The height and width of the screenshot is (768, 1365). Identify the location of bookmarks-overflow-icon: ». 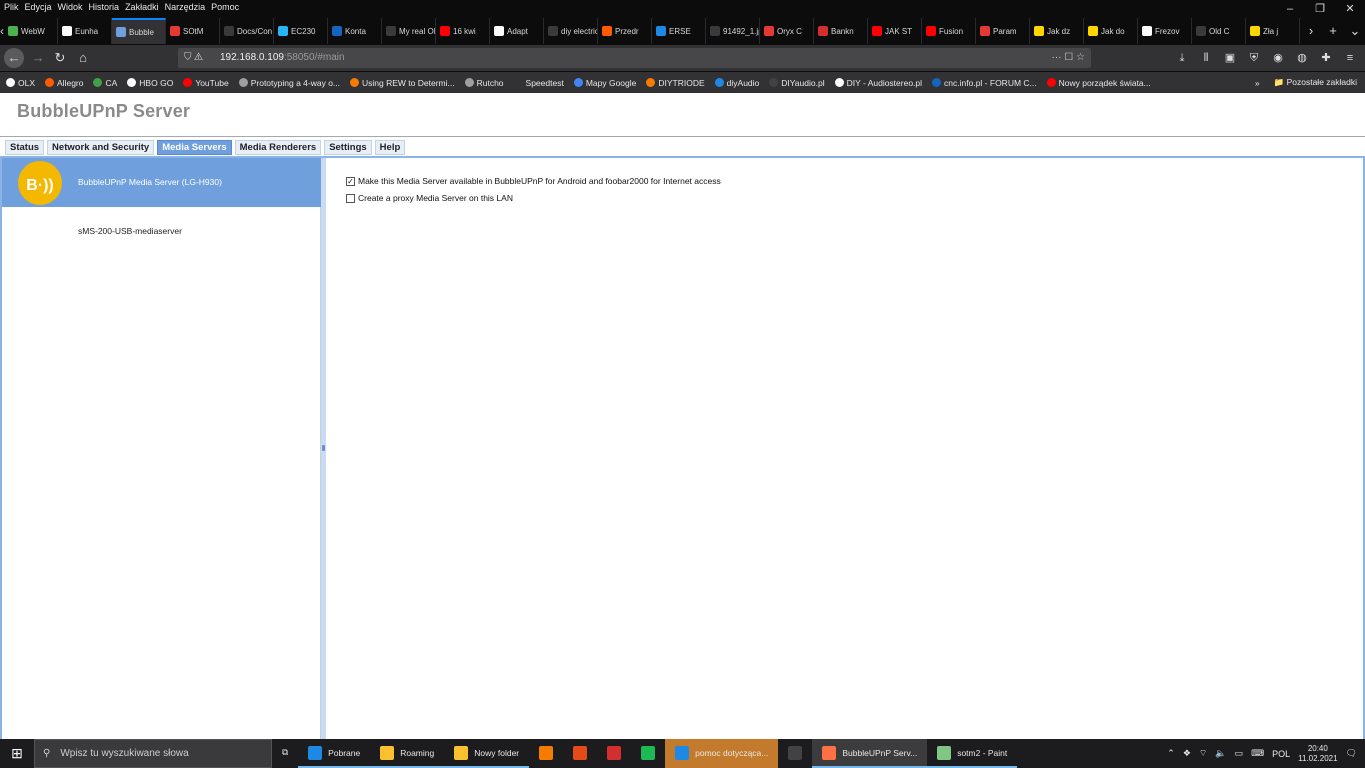
(1257, 83).